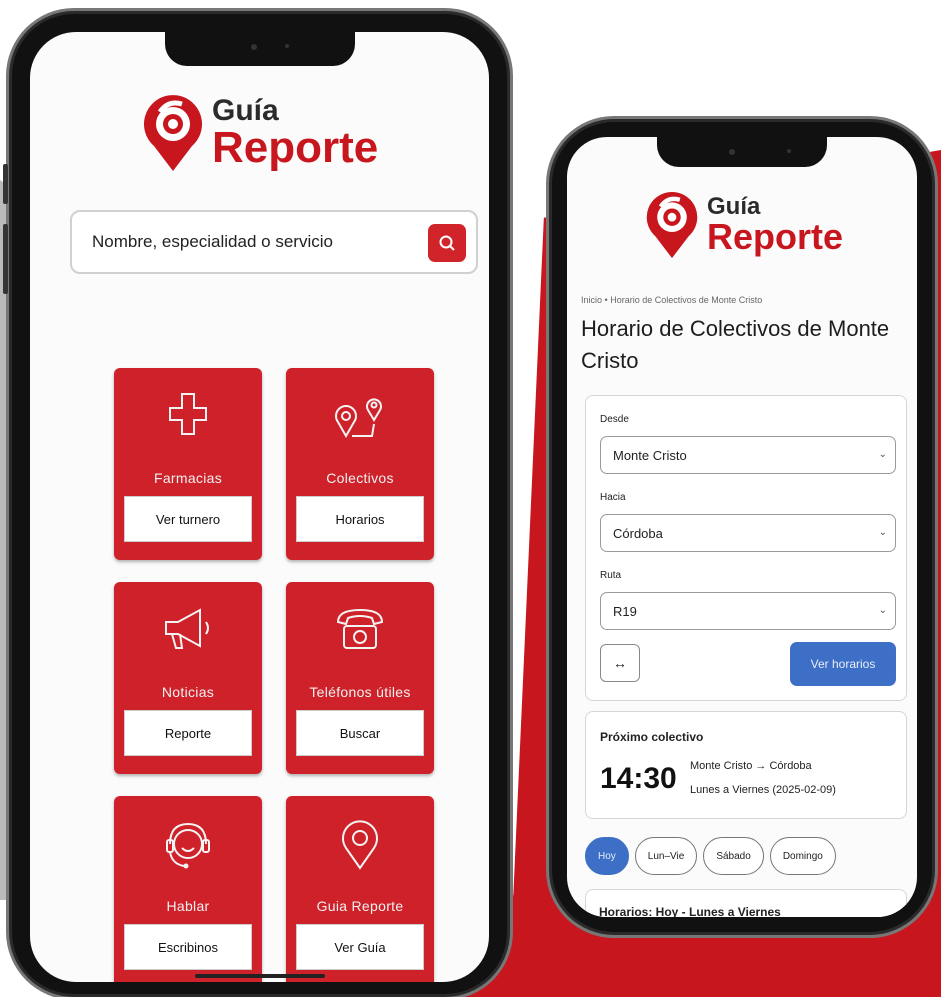 The height and width of the screenshot is (997, 941). I want to click on page-title: Horario de Colectivos de Monte Cristo, so click(735, 344).